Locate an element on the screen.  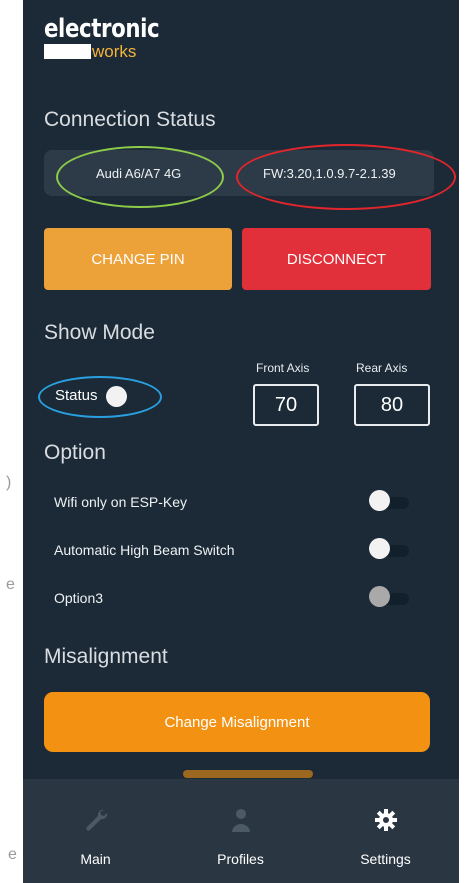
option-wifi-label: Wifi only on ESP-Key is located at coordinates (121, 502).